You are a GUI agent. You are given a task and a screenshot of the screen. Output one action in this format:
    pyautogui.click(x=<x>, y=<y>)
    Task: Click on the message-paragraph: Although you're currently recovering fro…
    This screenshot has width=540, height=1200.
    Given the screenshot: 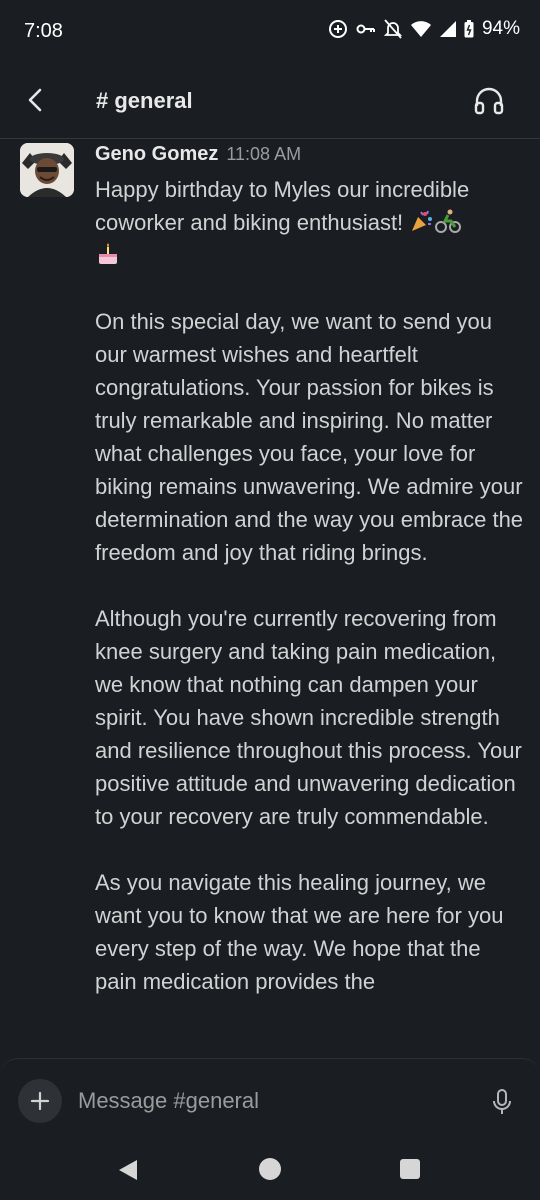 What is the action you would take?
    pyautogui.click(x=308, y=717)
    